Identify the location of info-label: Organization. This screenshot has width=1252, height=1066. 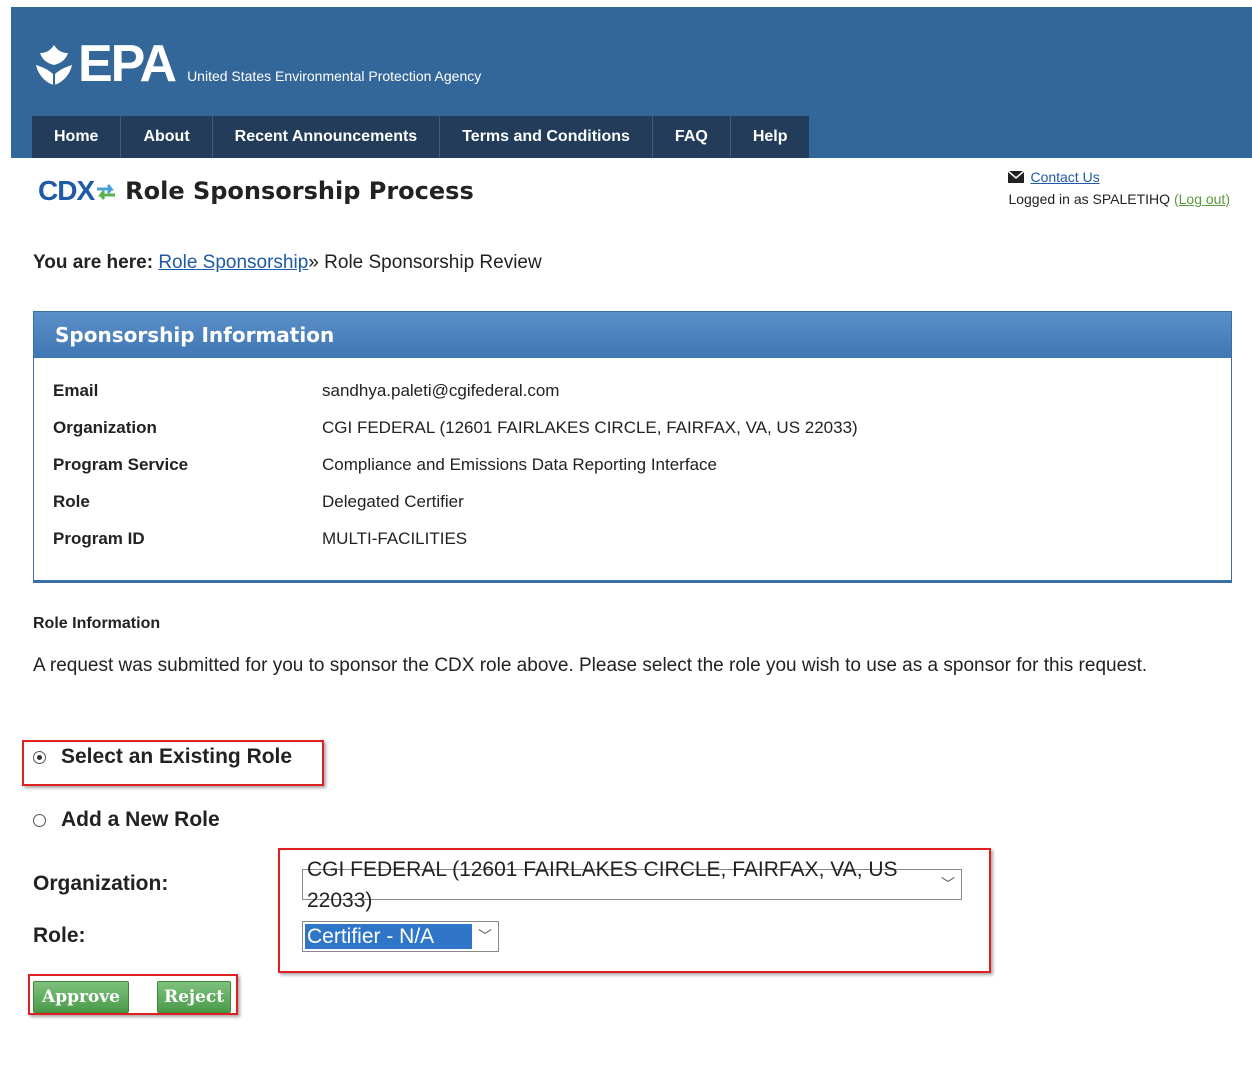
(105, 427).